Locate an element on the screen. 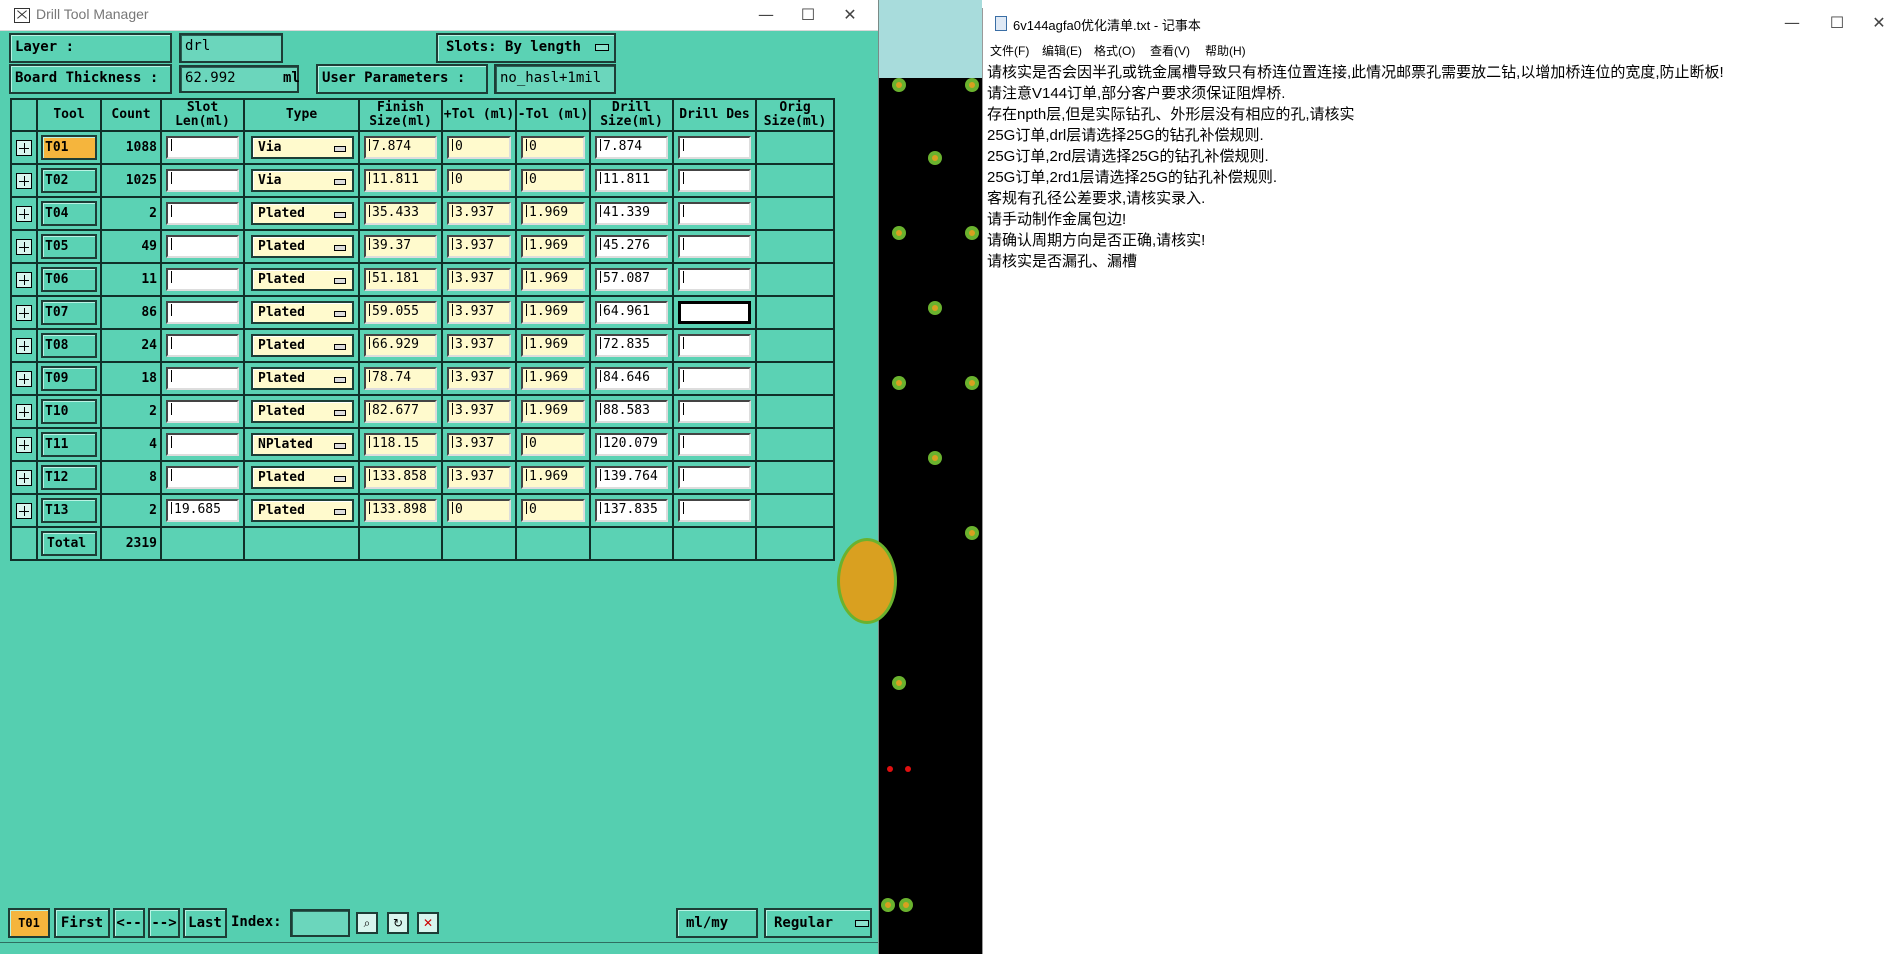  drill-size-input: 120.079 is located at coordinates (631, 444).